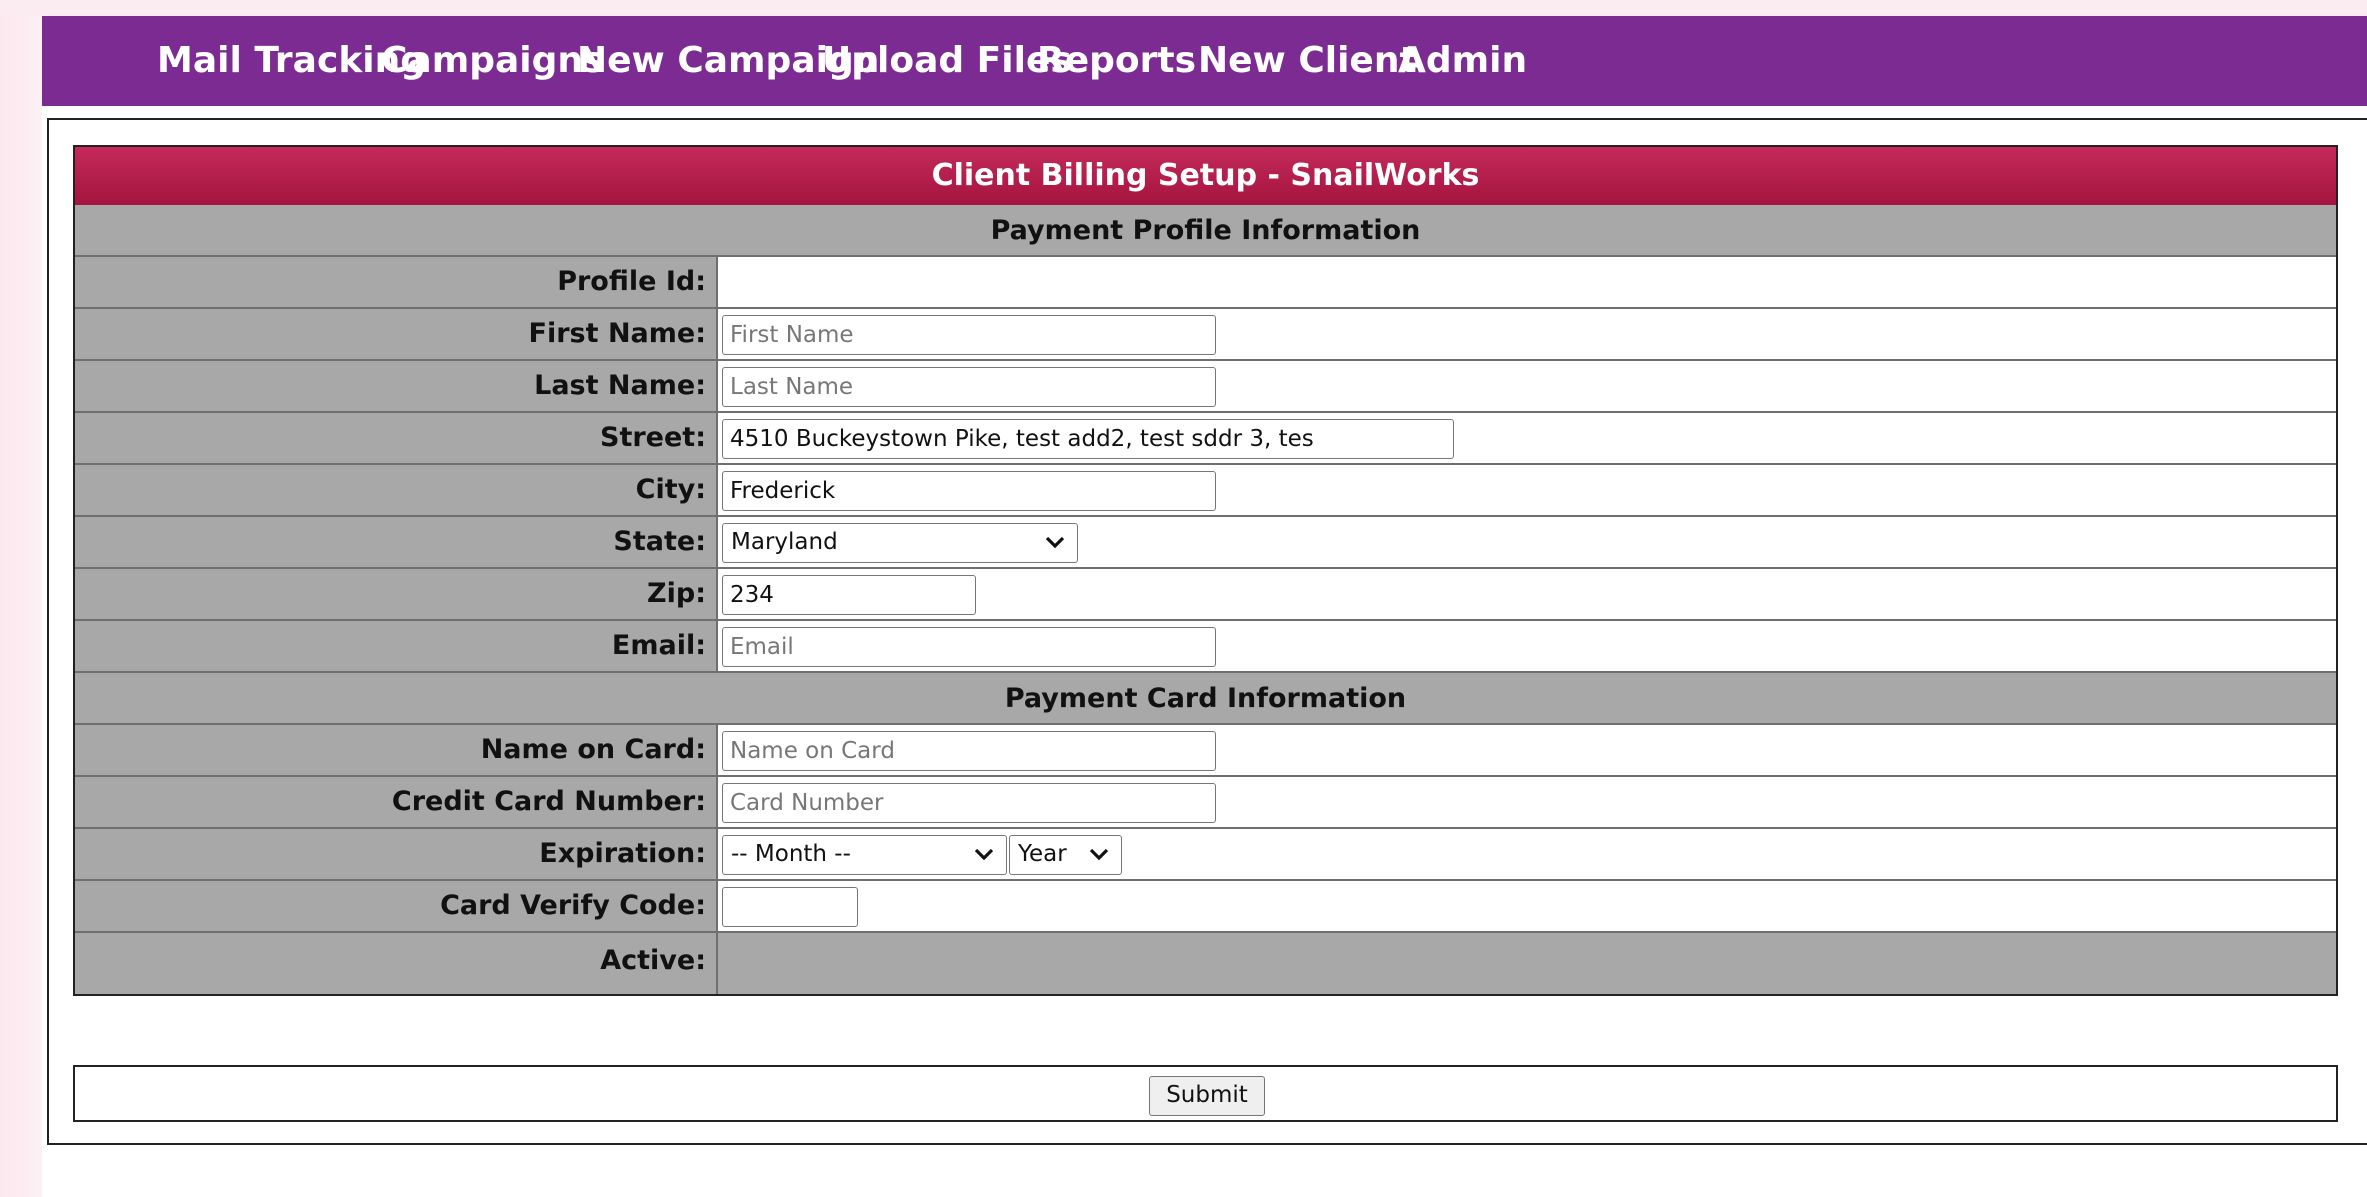  Describe the element at coordinates (1527, 282) in the screenshot. I see `profile-id-value` at that location.